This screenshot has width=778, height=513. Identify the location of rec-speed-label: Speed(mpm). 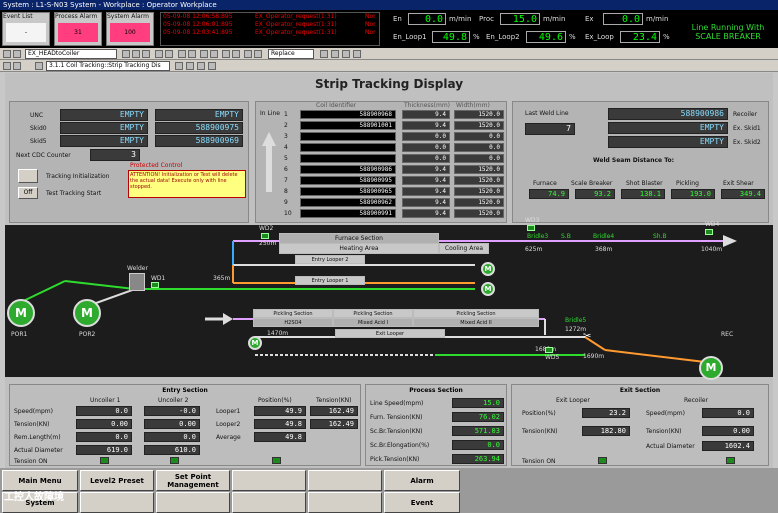
(665, 413).